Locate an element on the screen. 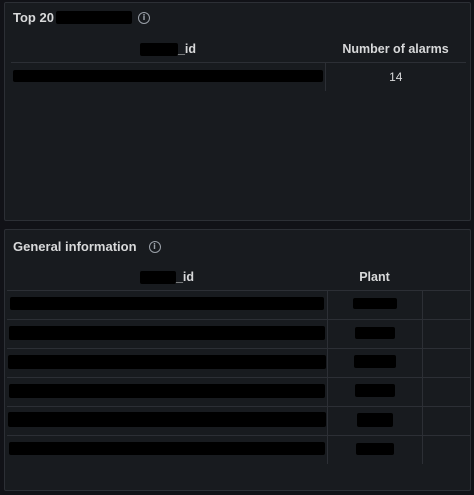 The height and width of the screenshot is (495, 474). panel-title: Top 20 i is located at coordinates (81, 17).